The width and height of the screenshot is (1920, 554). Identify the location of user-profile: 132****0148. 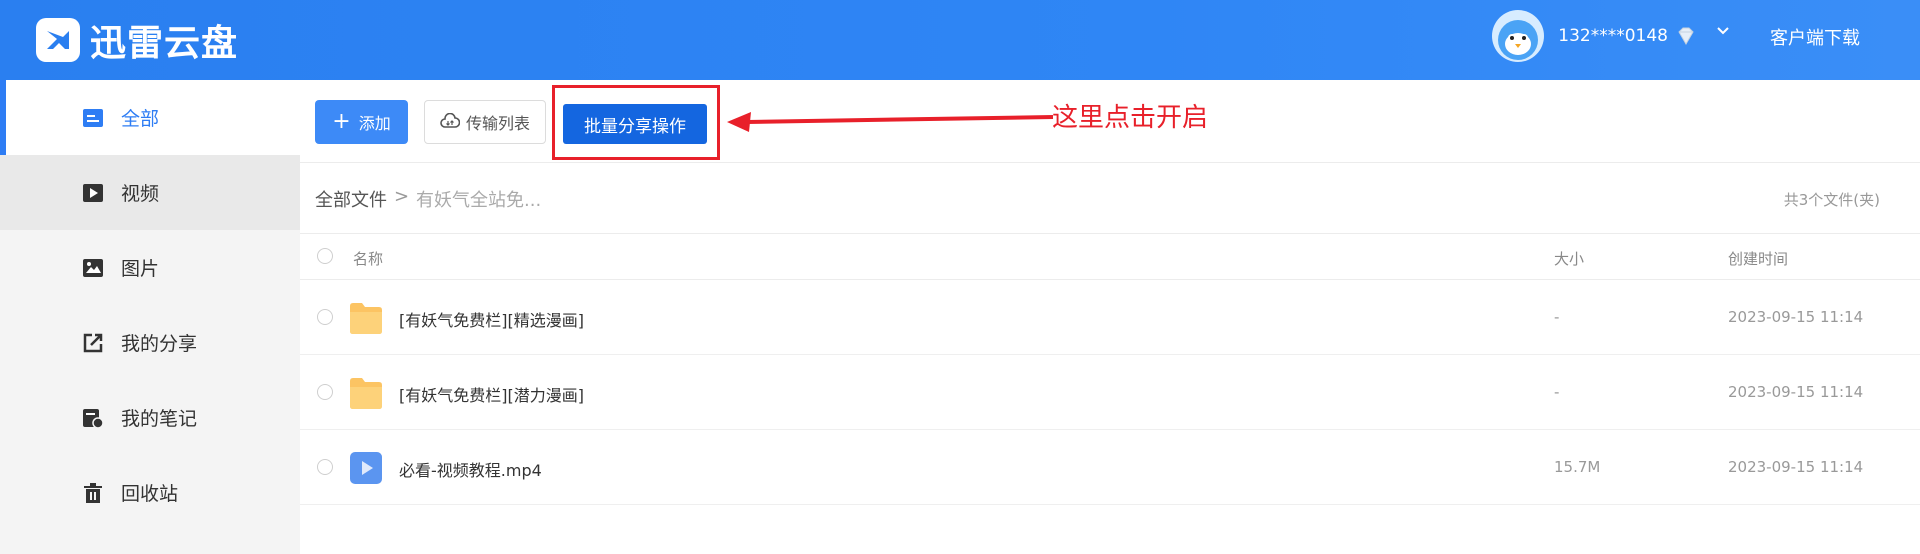
(1595, 36).